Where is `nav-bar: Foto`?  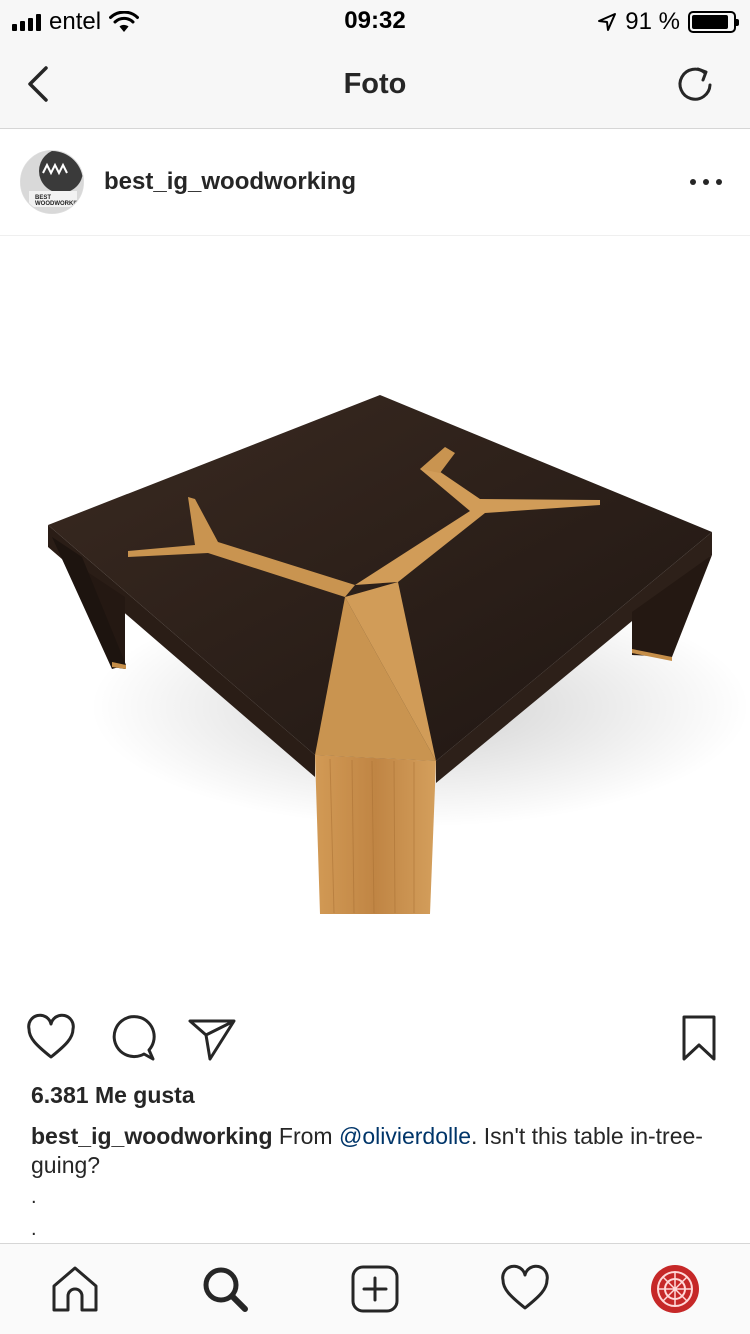 nav-bar: Foto is located at coordinates (375, 84).